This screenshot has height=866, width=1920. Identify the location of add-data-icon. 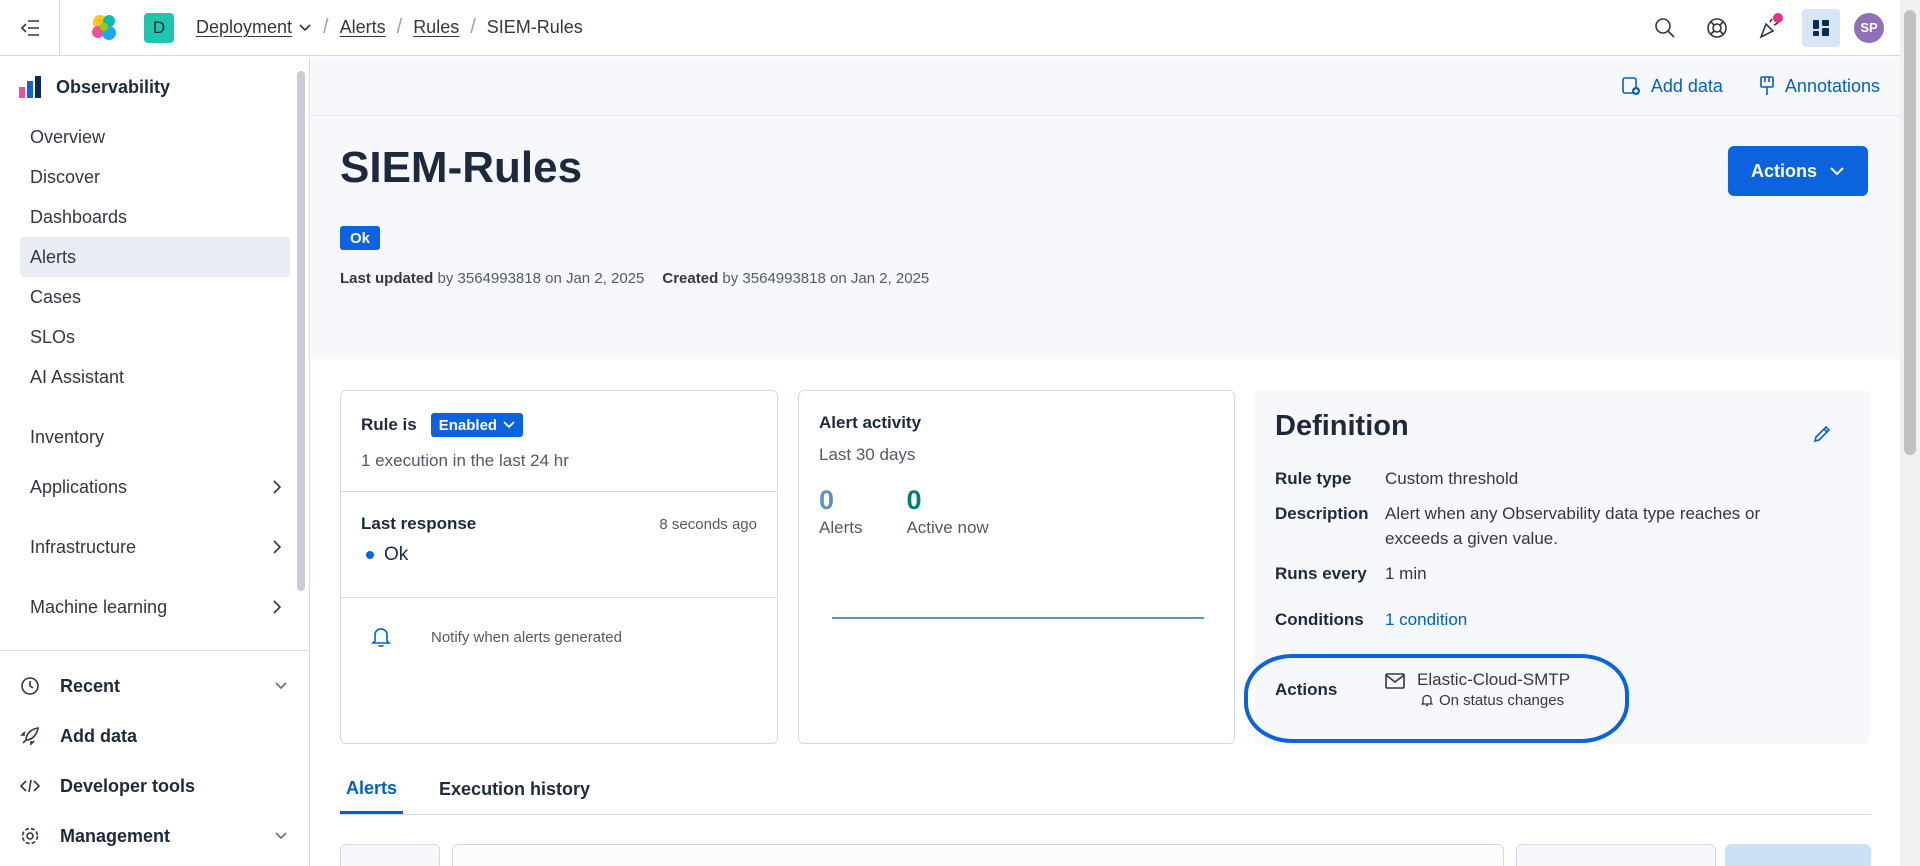
(1631, 86).